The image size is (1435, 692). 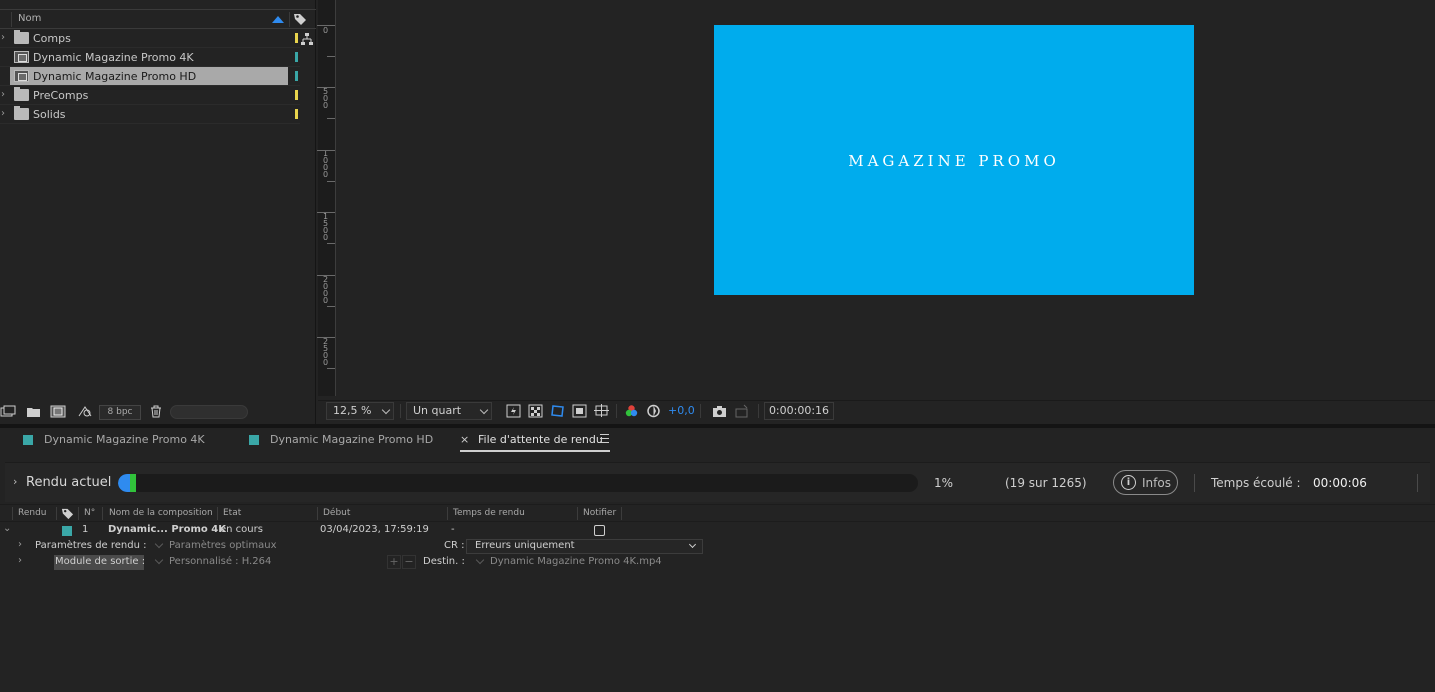 What do you see at coordinates (124, 483) in the screenshot?
I see `render-progress-fill` at bounding box center [124, 483].